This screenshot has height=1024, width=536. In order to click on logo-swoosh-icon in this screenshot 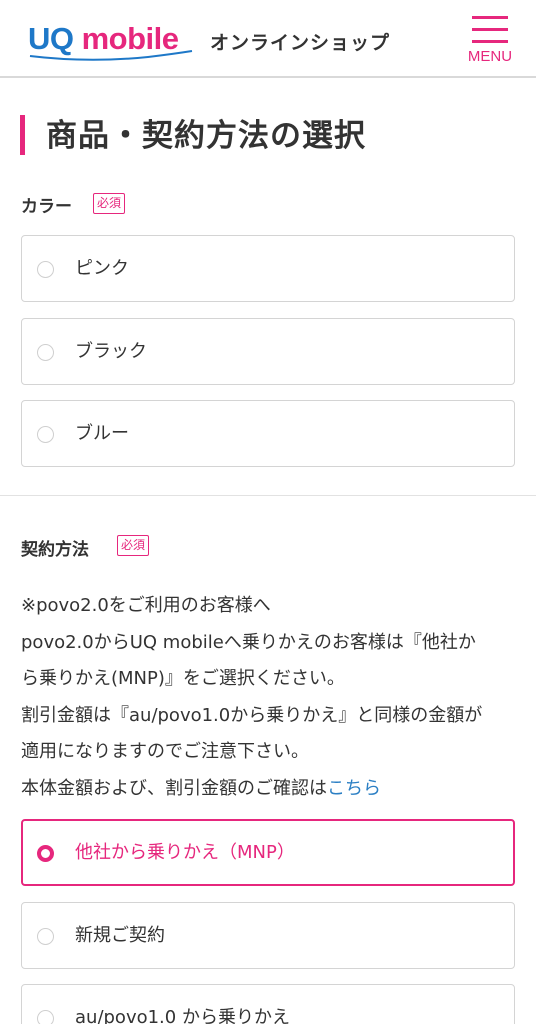, I will do `click(111, 55)`.